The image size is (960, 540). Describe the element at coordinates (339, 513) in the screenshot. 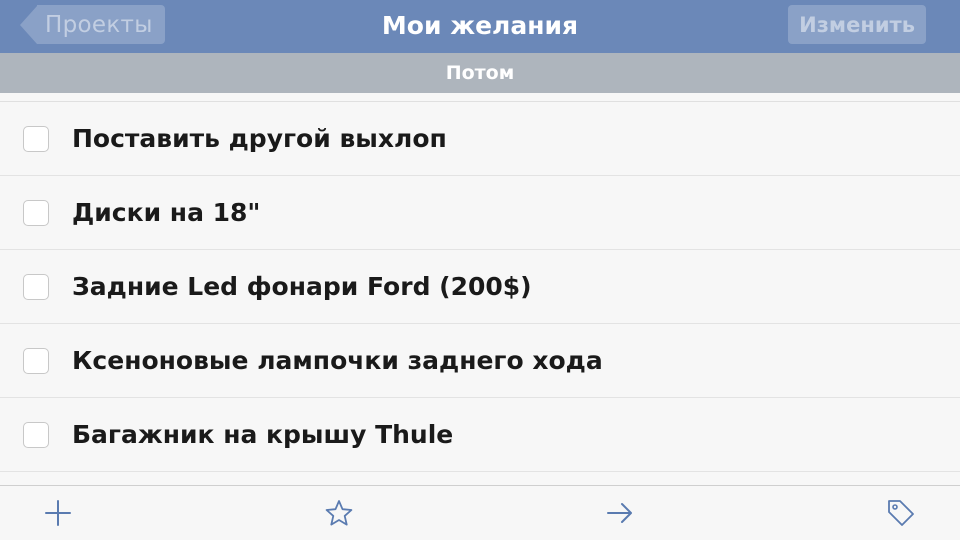

I see `star-icon` at that location.